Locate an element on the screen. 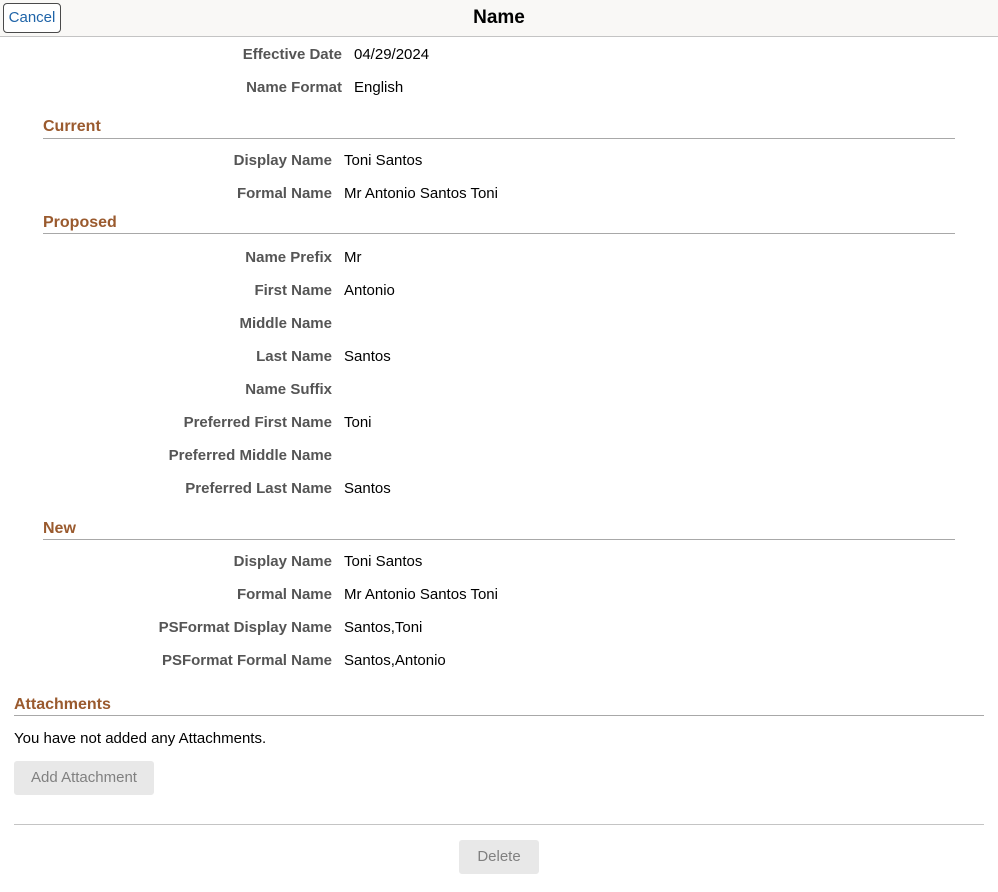 This screenshot has width=998, height=892. field-value: English is located at coordinates (379, 87).